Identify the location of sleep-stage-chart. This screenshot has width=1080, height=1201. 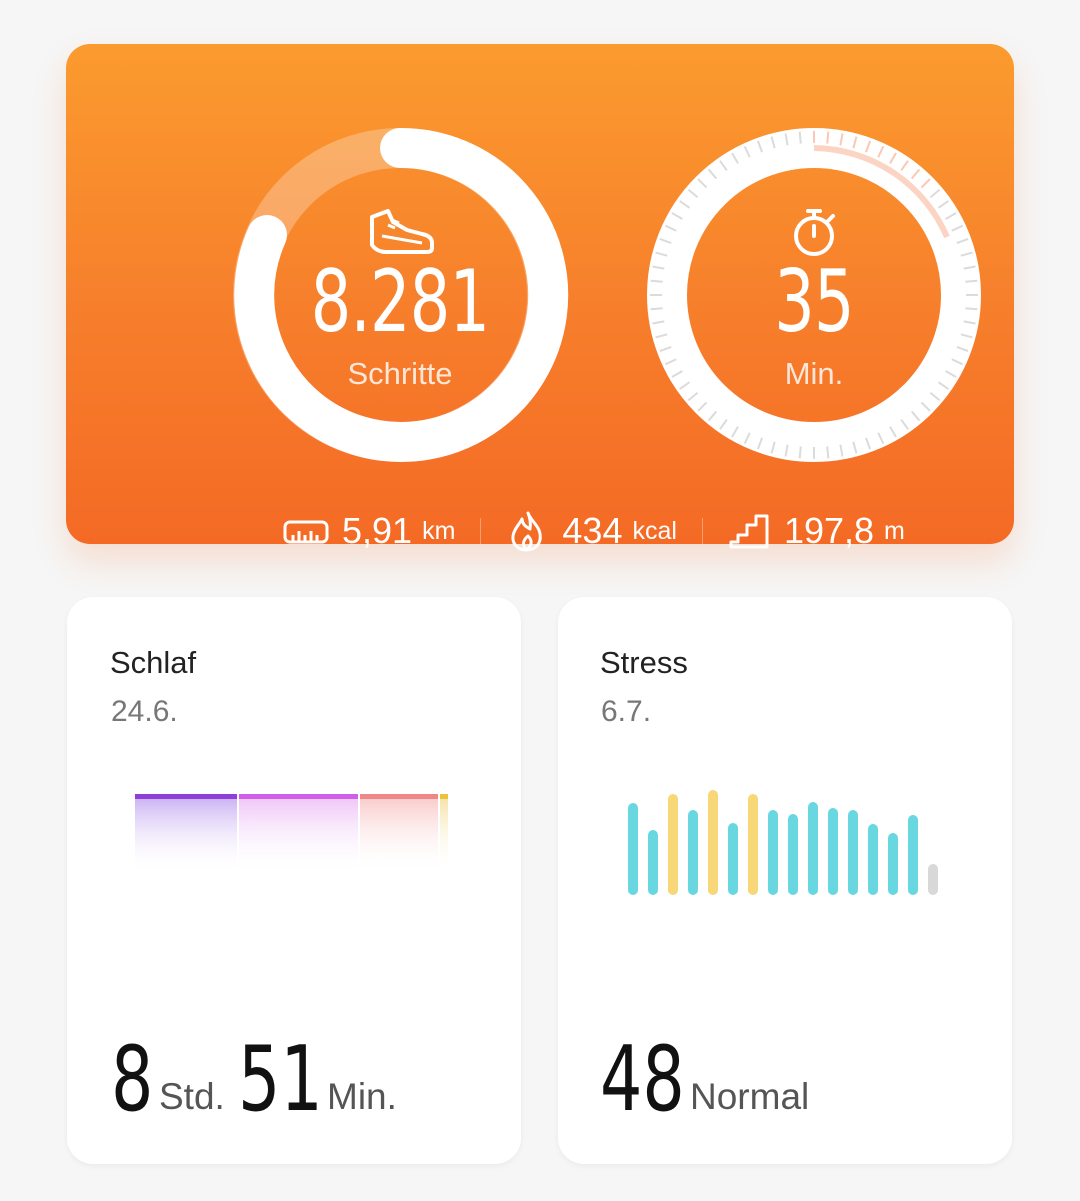
(291, 834).